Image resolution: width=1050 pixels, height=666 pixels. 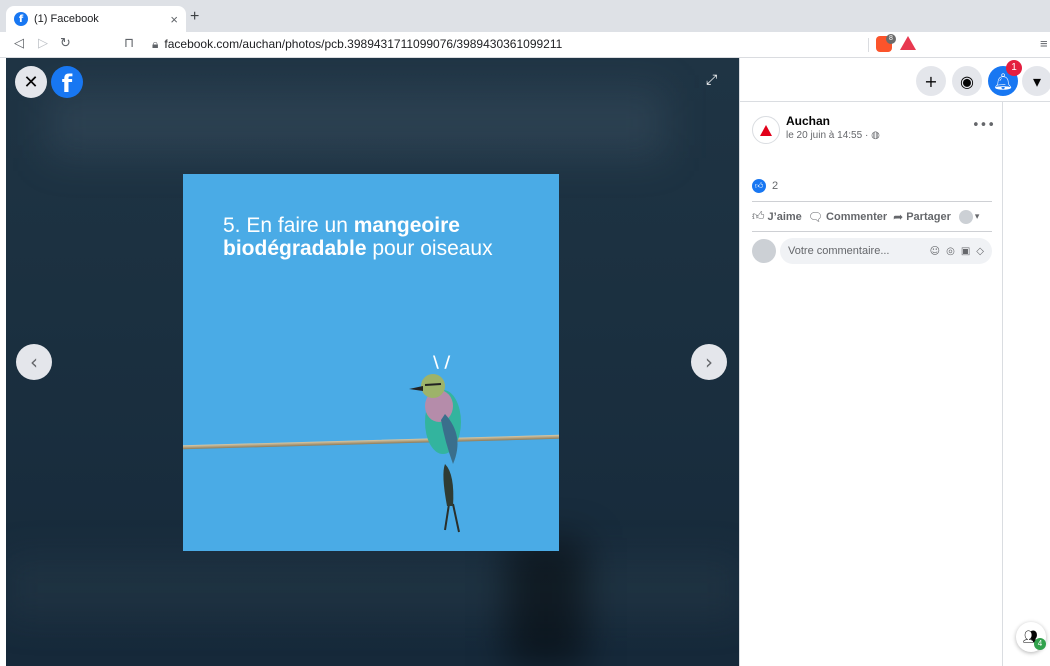 What do you see at coordinates (875, 135) in the screenshot?
I see `globe-icon: ◍` at bounding box center [875, 135].